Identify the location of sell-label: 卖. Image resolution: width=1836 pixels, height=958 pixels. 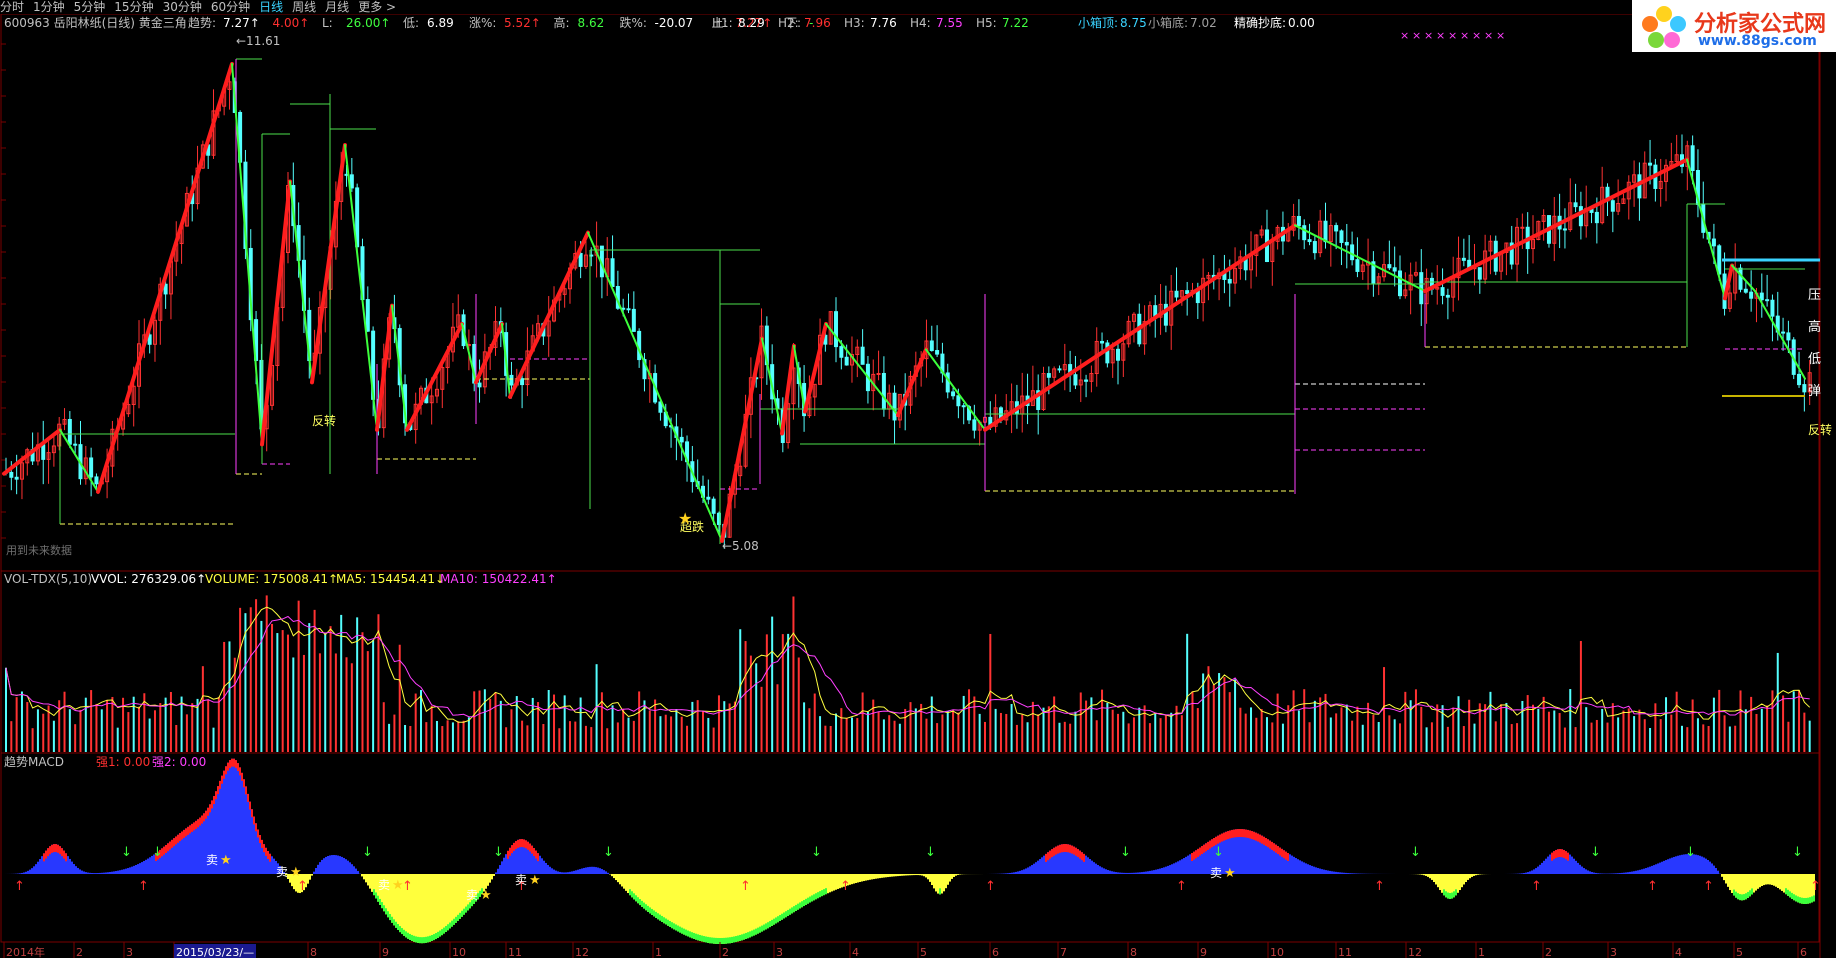
(282, 872).